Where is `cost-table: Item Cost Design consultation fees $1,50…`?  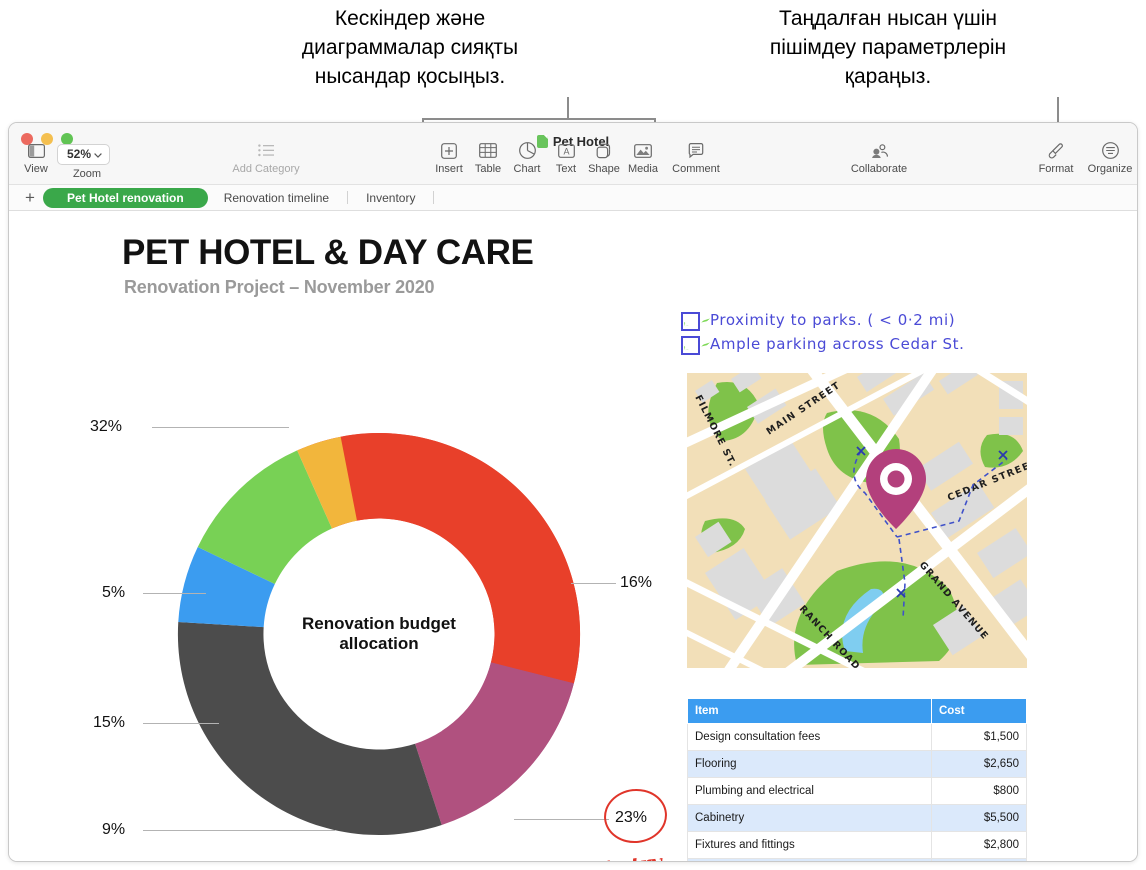
cost-table: Item Cost Design consultation fees $1,50… is located at coordinates (857, 779).